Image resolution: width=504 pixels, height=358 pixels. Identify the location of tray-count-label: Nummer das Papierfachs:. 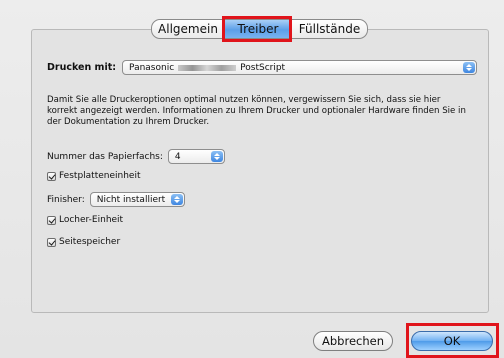
(105, 156).